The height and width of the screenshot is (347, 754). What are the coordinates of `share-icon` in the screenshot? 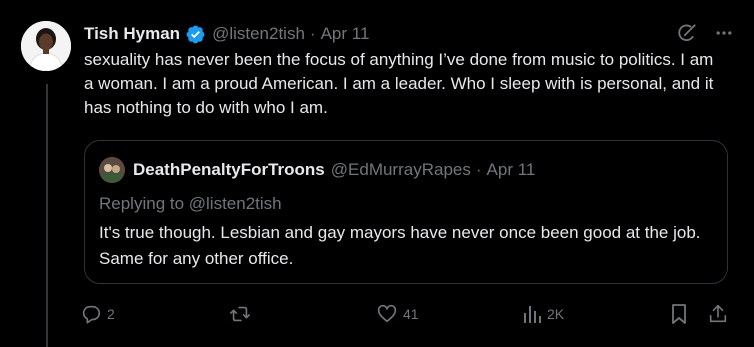 It's located at (718, 314).